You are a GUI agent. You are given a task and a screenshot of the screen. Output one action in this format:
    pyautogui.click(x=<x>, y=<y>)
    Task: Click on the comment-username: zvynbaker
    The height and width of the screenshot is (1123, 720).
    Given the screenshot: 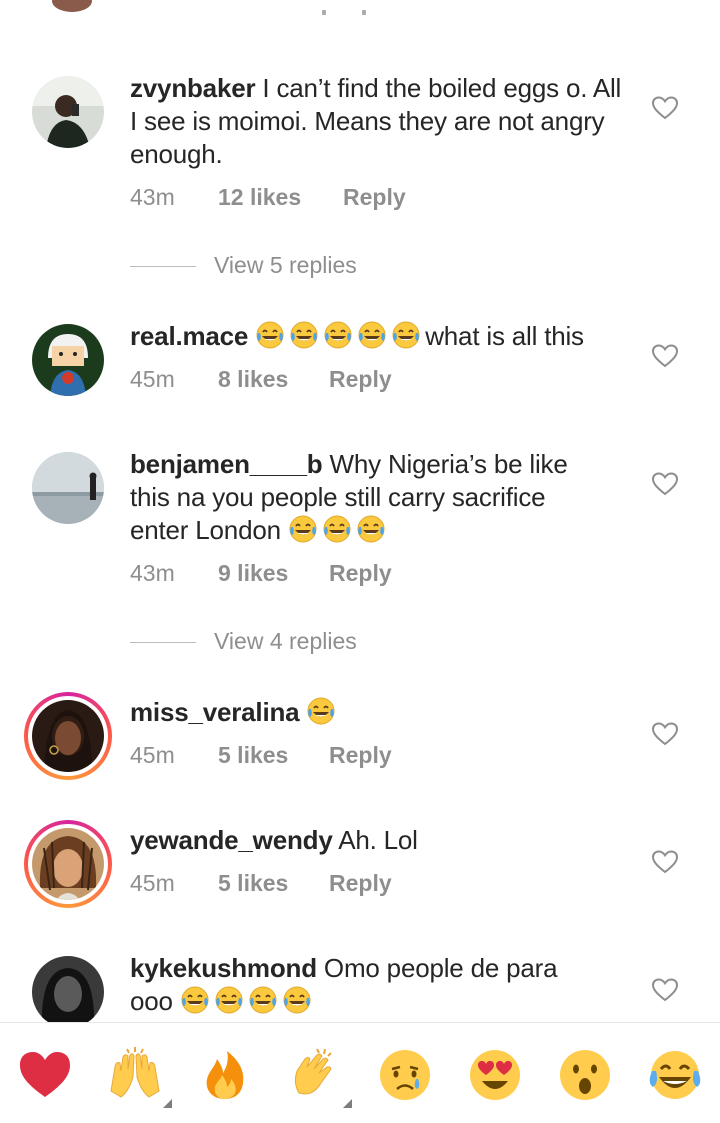 What is the action you would take?
    pyautogui.click(x=193, y=88)
    